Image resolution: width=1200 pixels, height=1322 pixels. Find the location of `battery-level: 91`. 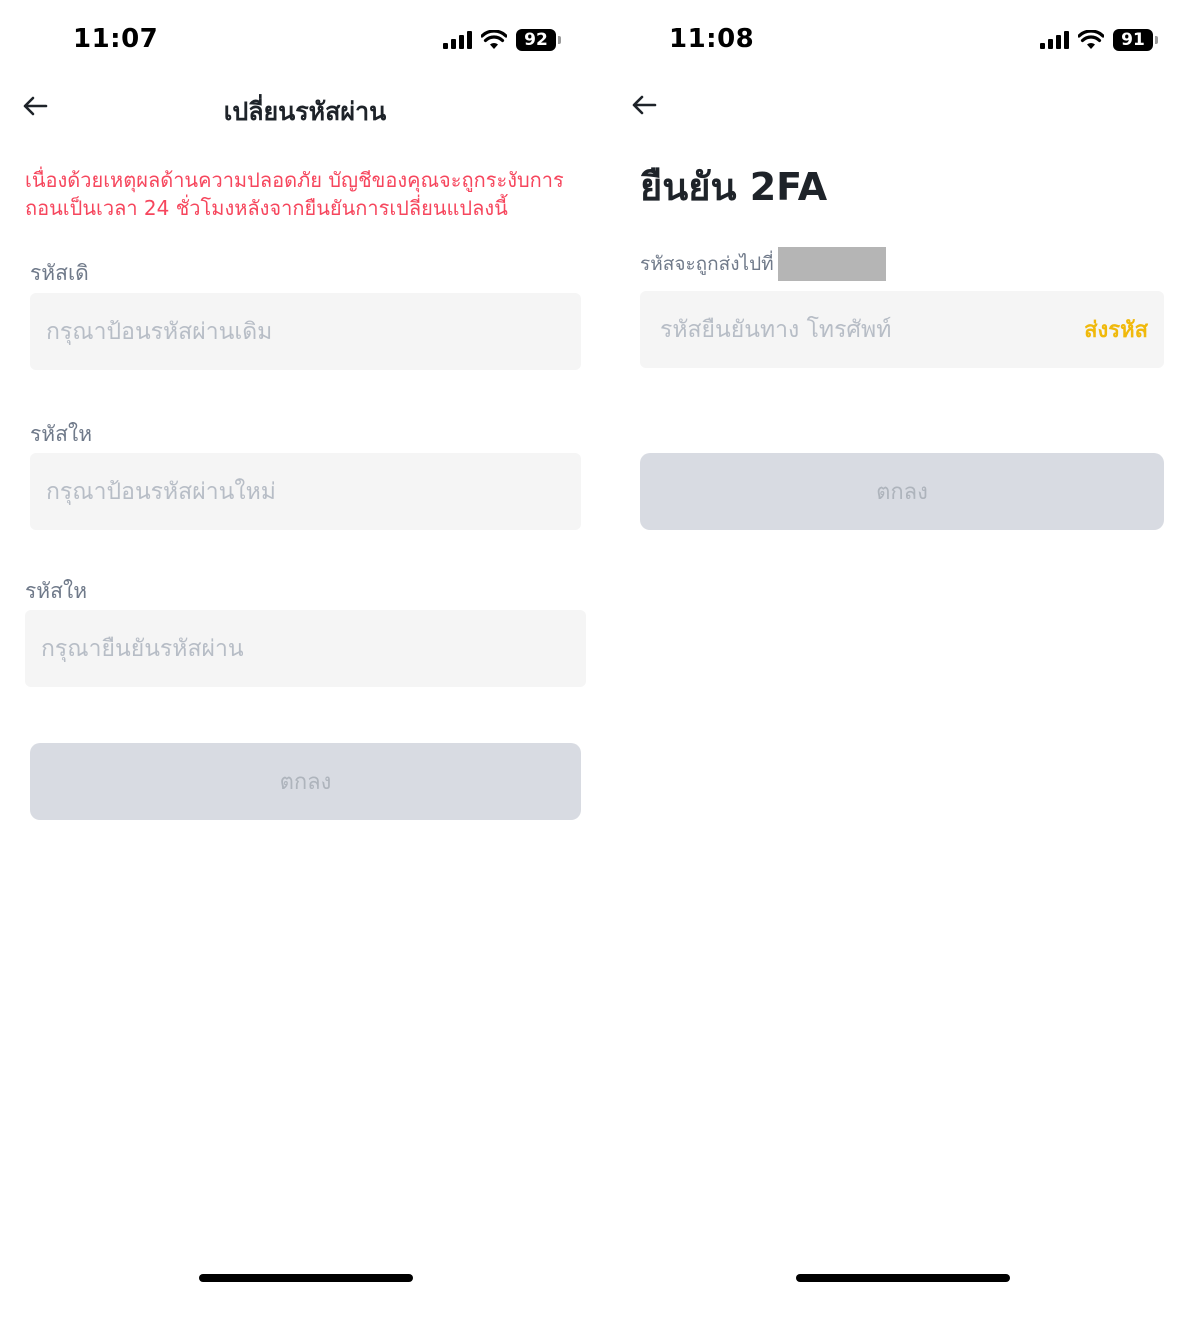

battery-level: 91 is located at coordinates (1133, 40).